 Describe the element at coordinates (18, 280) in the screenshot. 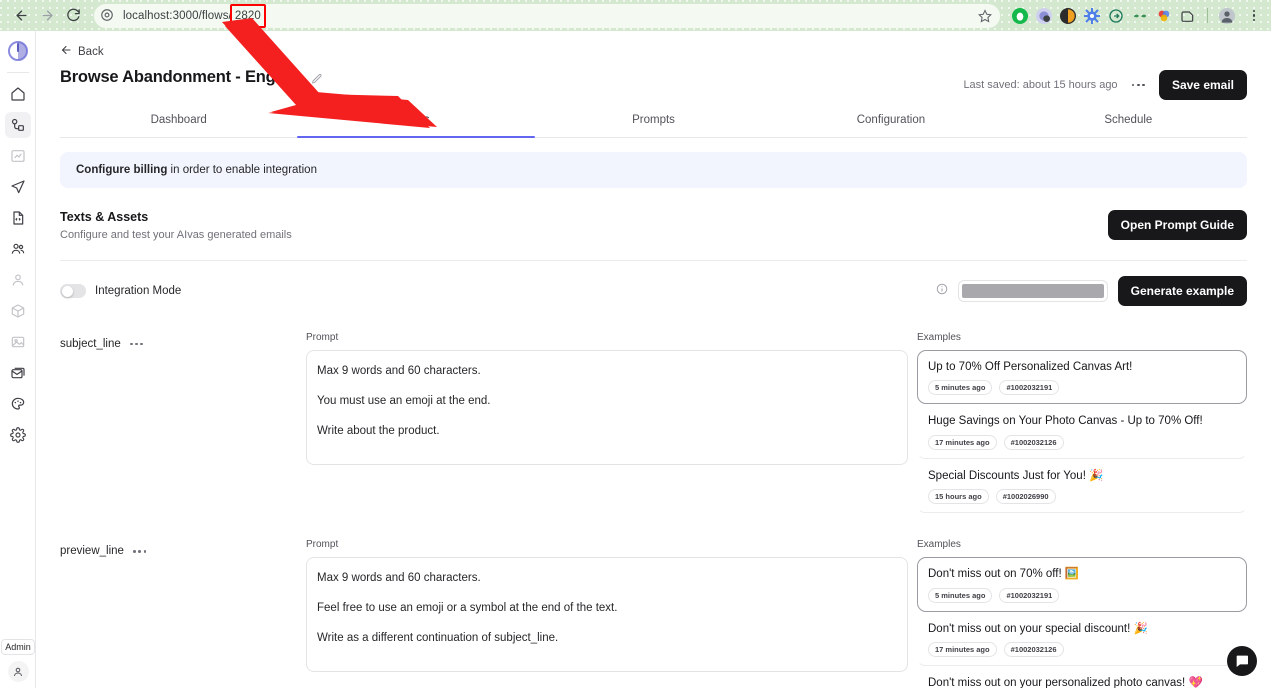

I see `sidebar-item-contacts` at that location.